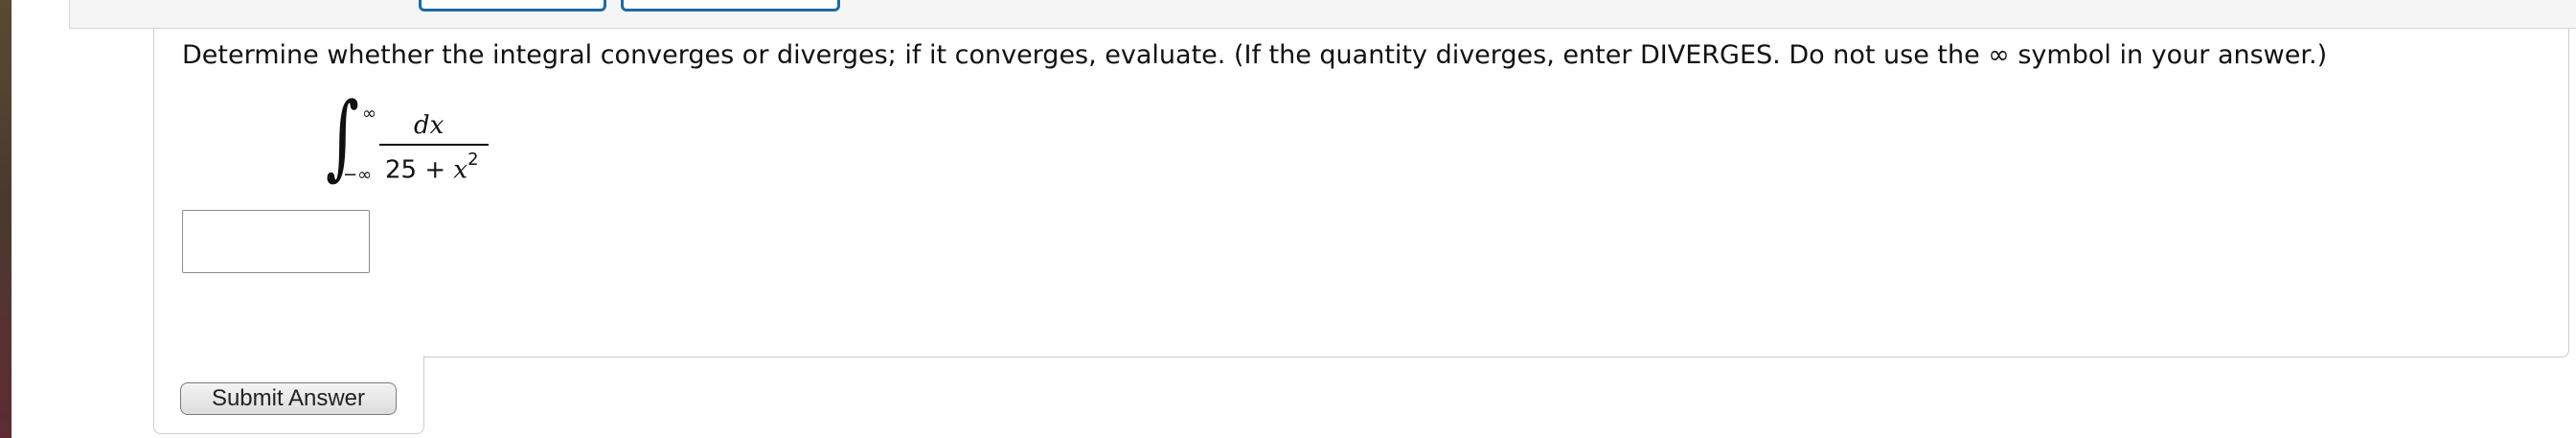  What do you see at coordinates (460, 170) in the screenshot?
I see `denominator-variable: x` at bounding box center [460, 170].